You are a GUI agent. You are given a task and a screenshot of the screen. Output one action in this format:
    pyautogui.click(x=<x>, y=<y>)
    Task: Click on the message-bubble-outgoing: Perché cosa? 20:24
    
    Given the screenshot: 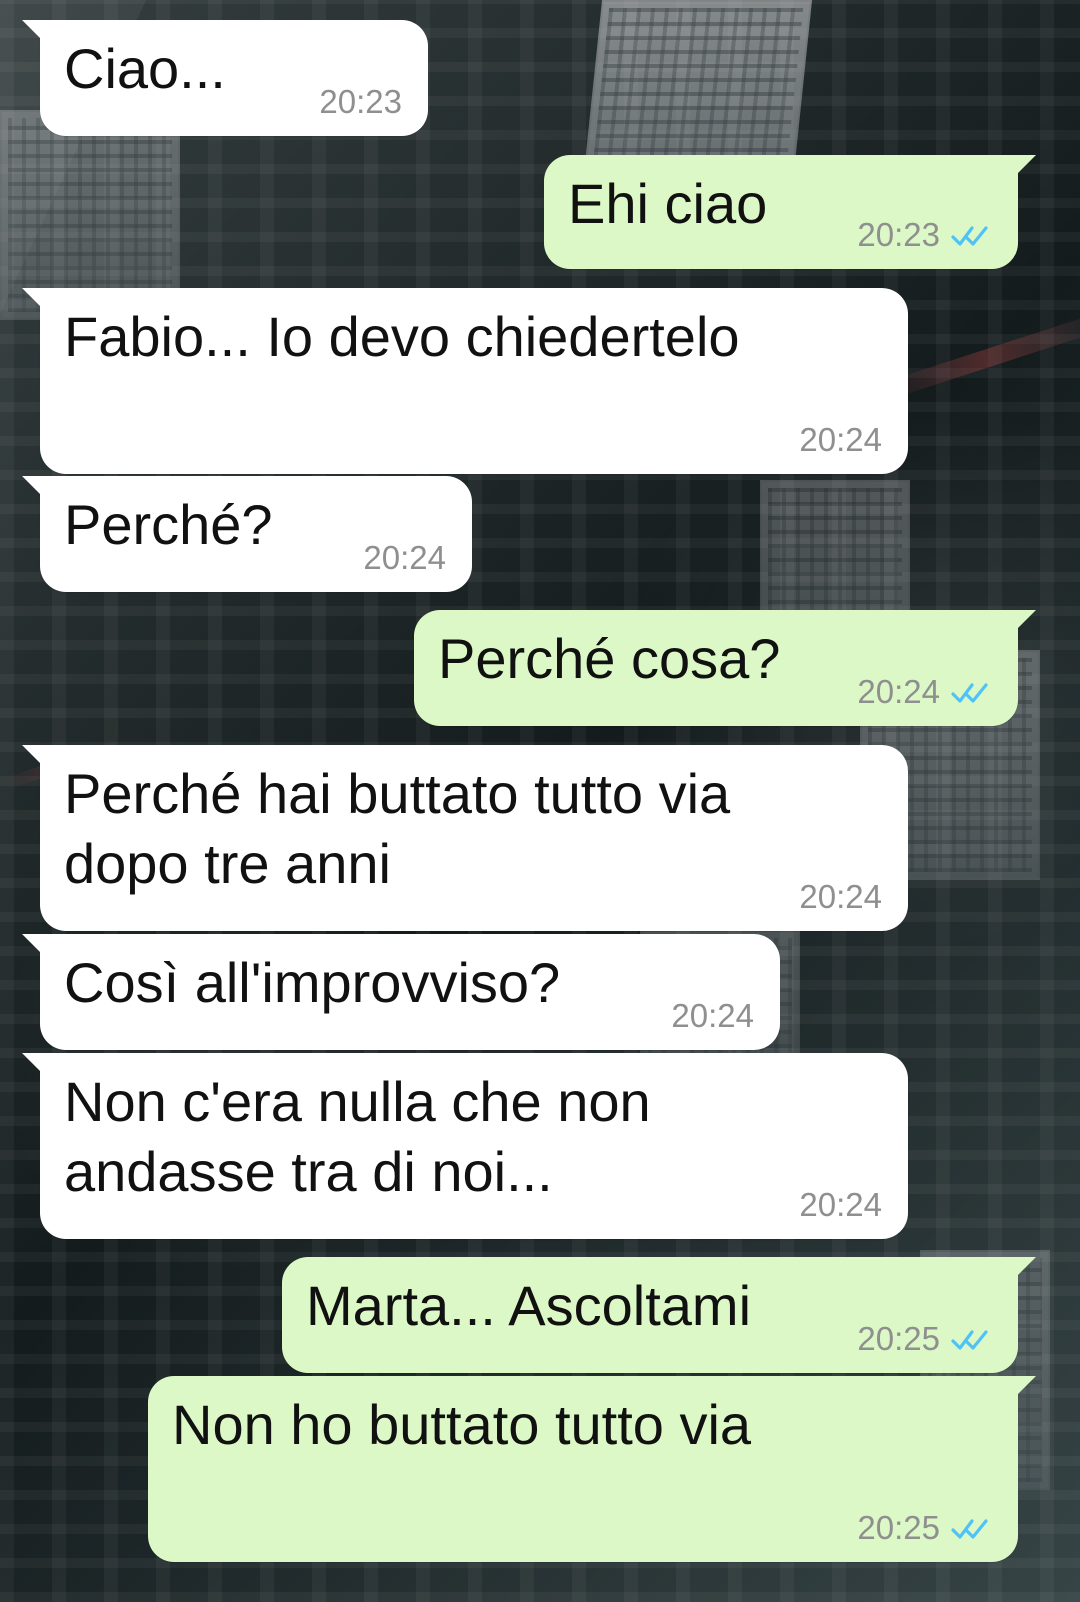 What is the action you would take?
    pyautogui.click(x=725, y=668)
    